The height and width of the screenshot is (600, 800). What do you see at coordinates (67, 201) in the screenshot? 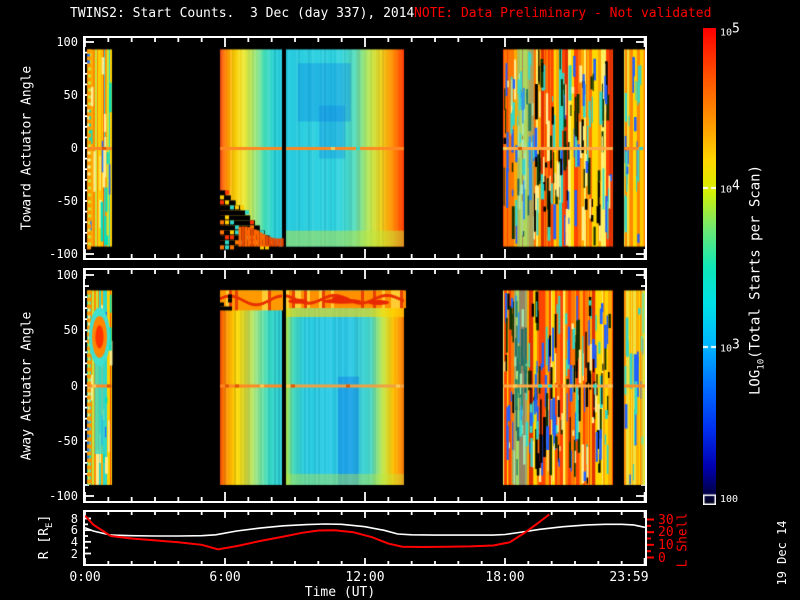
I see `y-tick-label-toward: -50` at bounding box center [67, 201].